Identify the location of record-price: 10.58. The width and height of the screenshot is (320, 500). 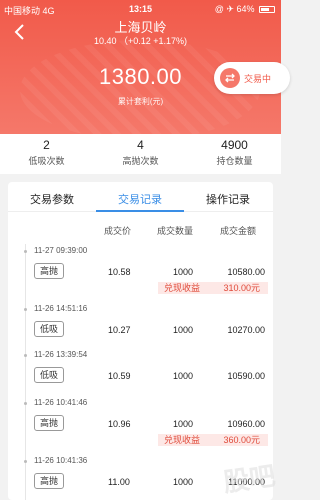
(119, 272).